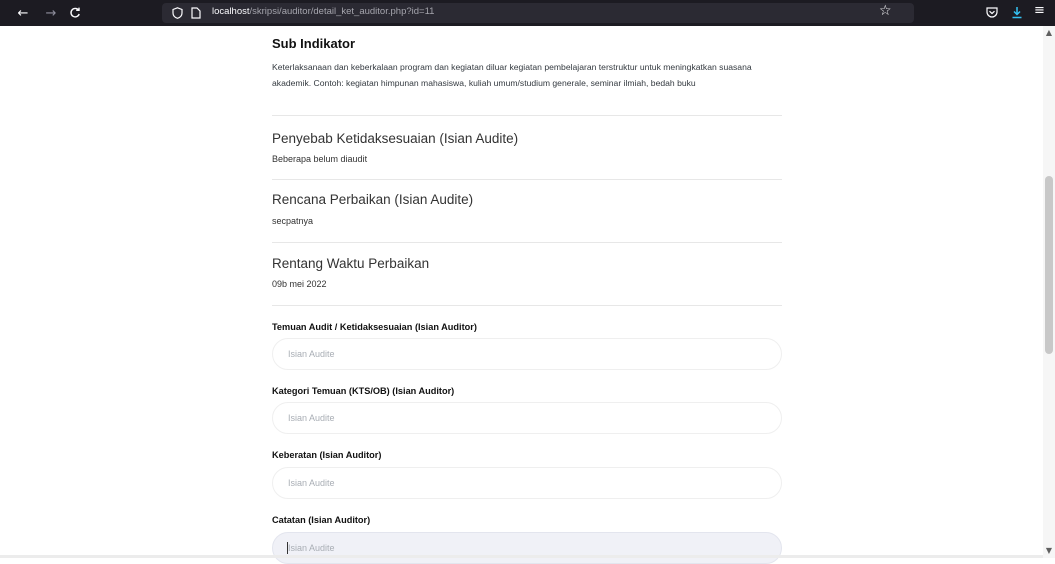 This screenshot has width=1055, height=564. I want to click on back-button: ←, so click(23, 13).